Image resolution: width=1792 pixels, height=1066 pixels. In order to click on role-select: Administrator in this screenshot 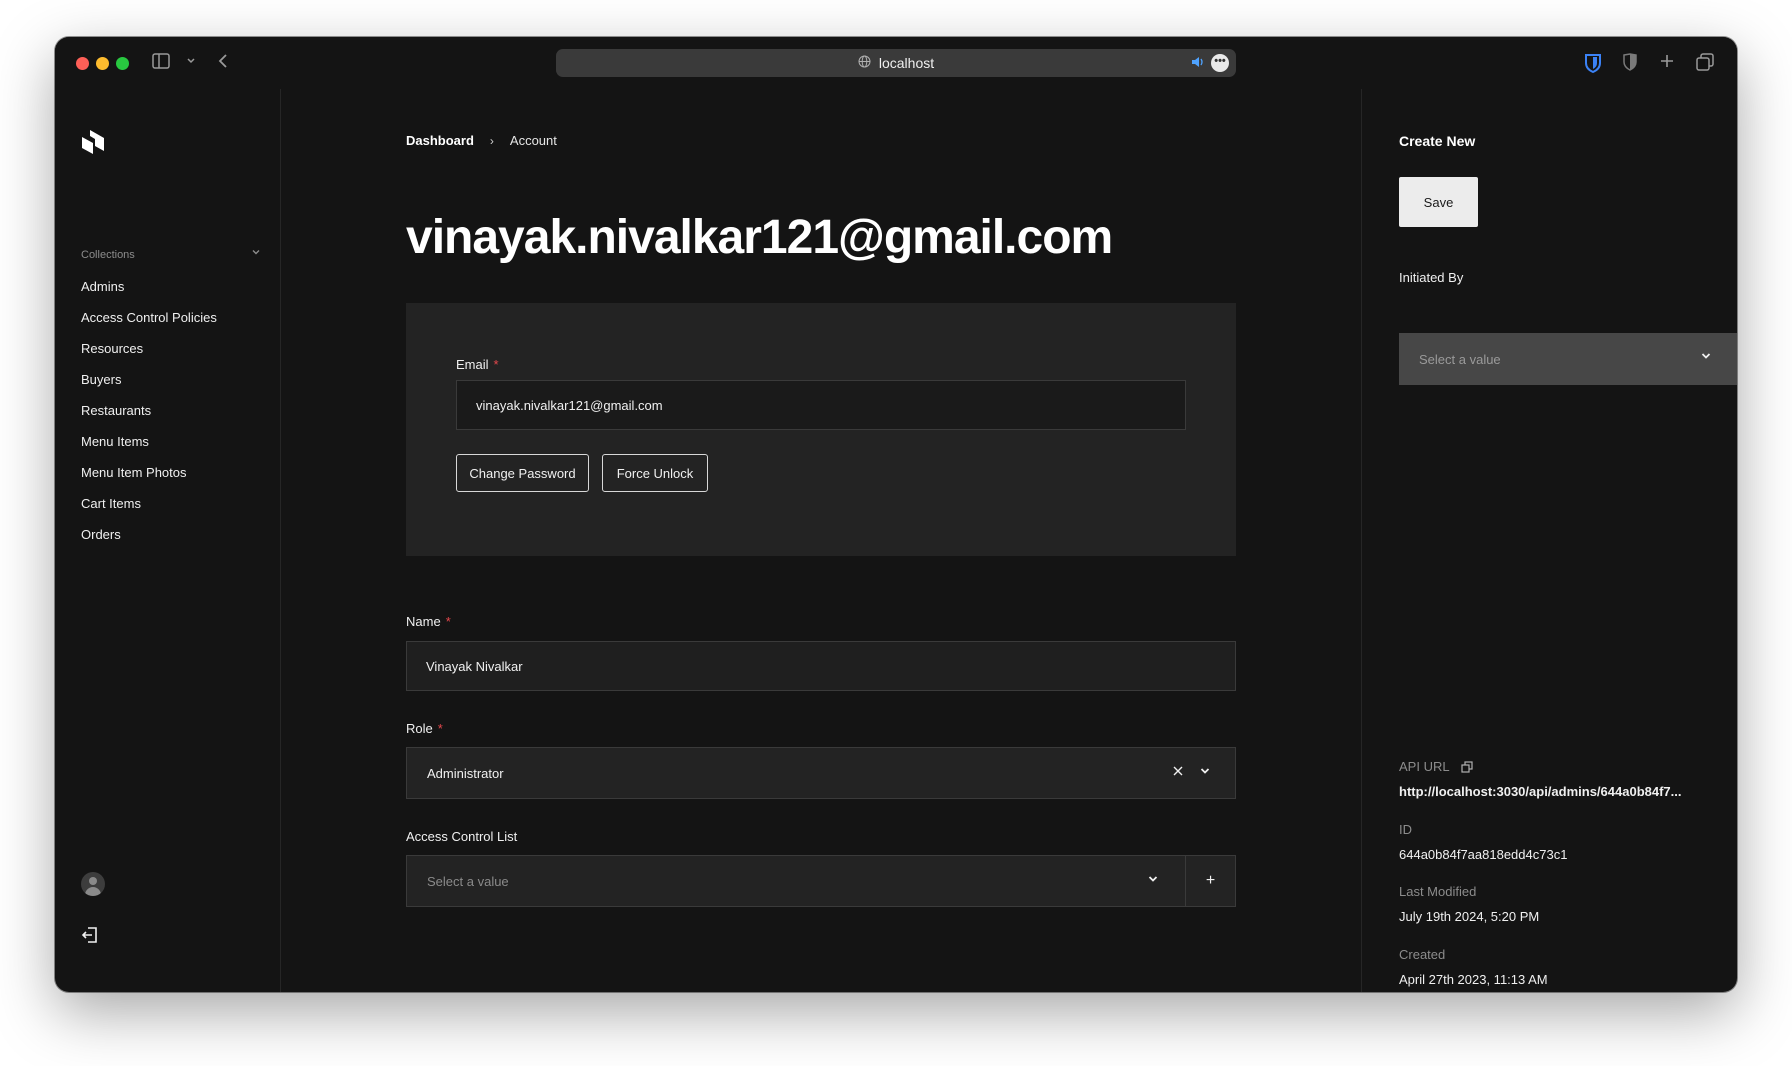, I will do `click(821, 773)`.